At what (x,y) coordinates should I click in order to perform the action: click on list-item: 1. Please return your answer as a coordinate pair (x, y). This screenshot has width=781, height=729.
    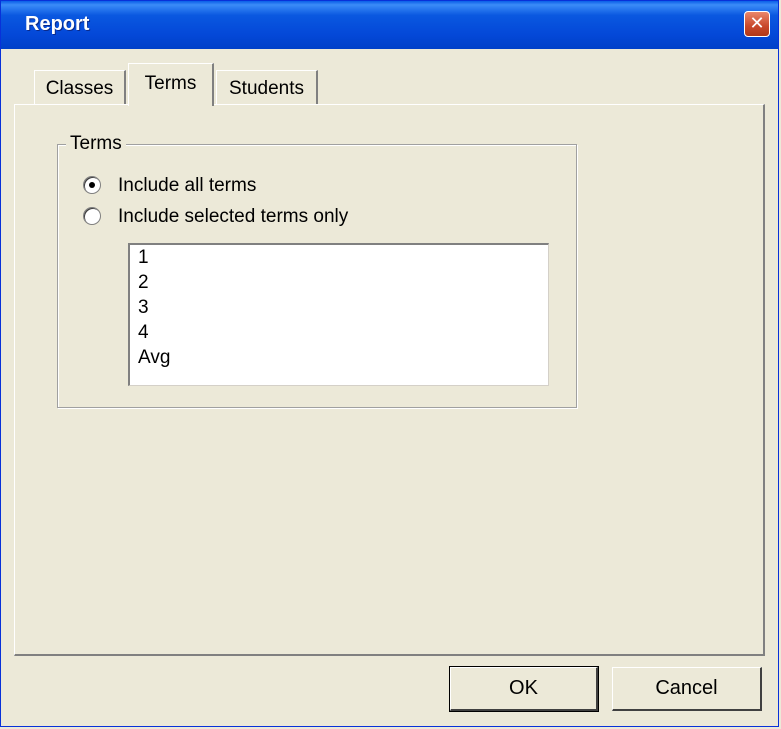
    Looking at the image, I should click on (339, 257).